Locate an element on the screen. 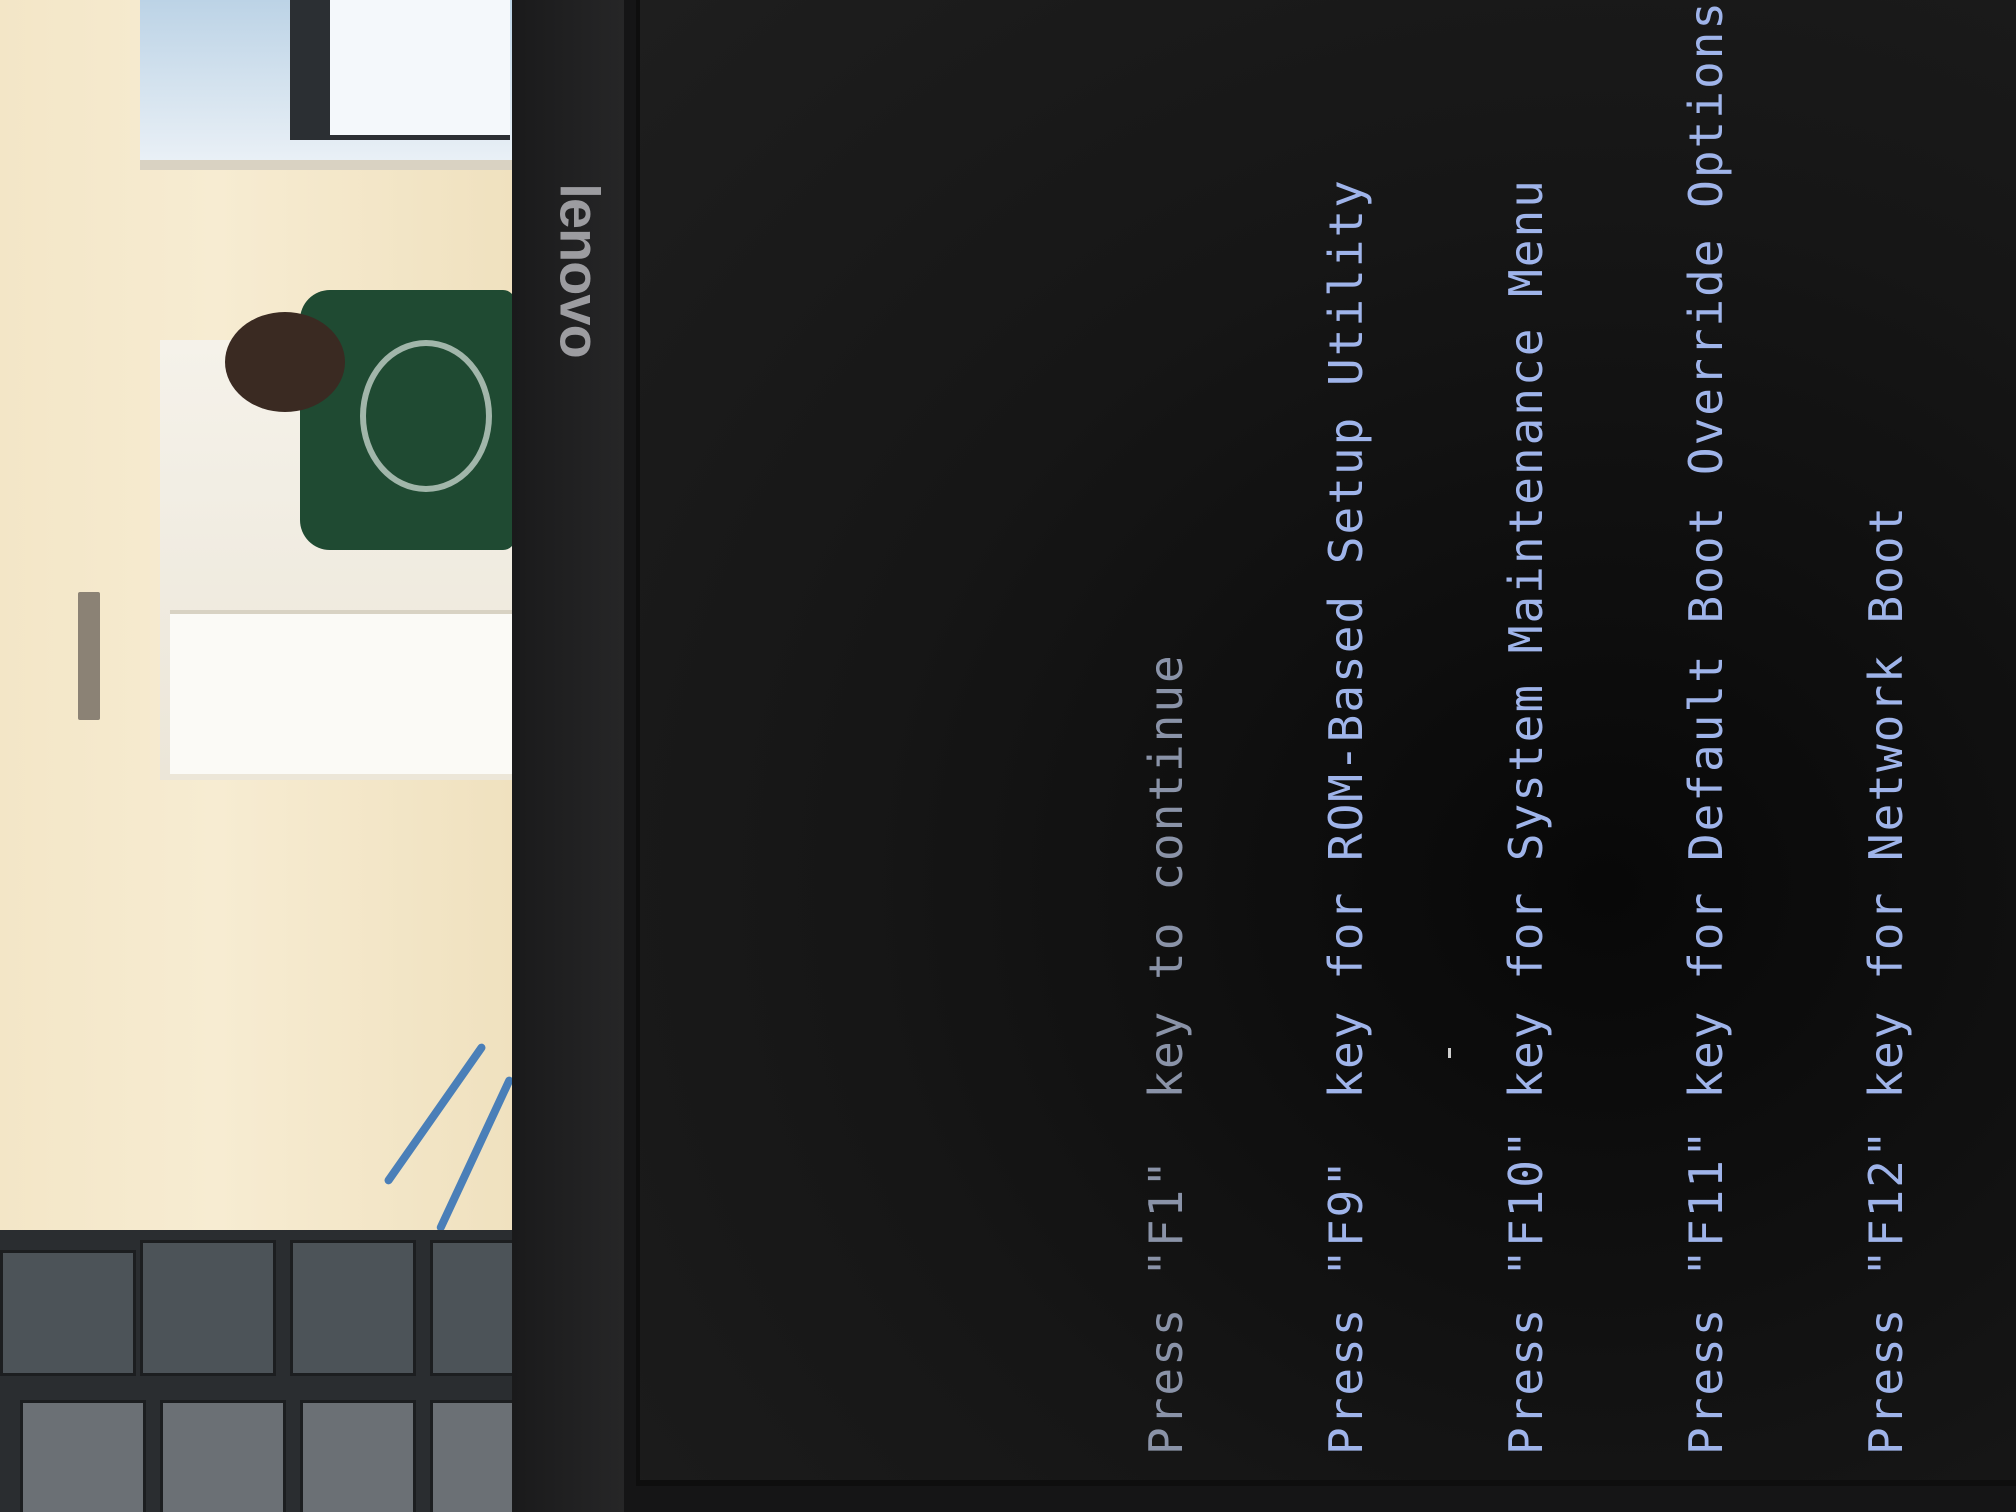 The width and height of the screenshot is (2016, 1512). screen-speck is located at coordinates (1449, 1053).